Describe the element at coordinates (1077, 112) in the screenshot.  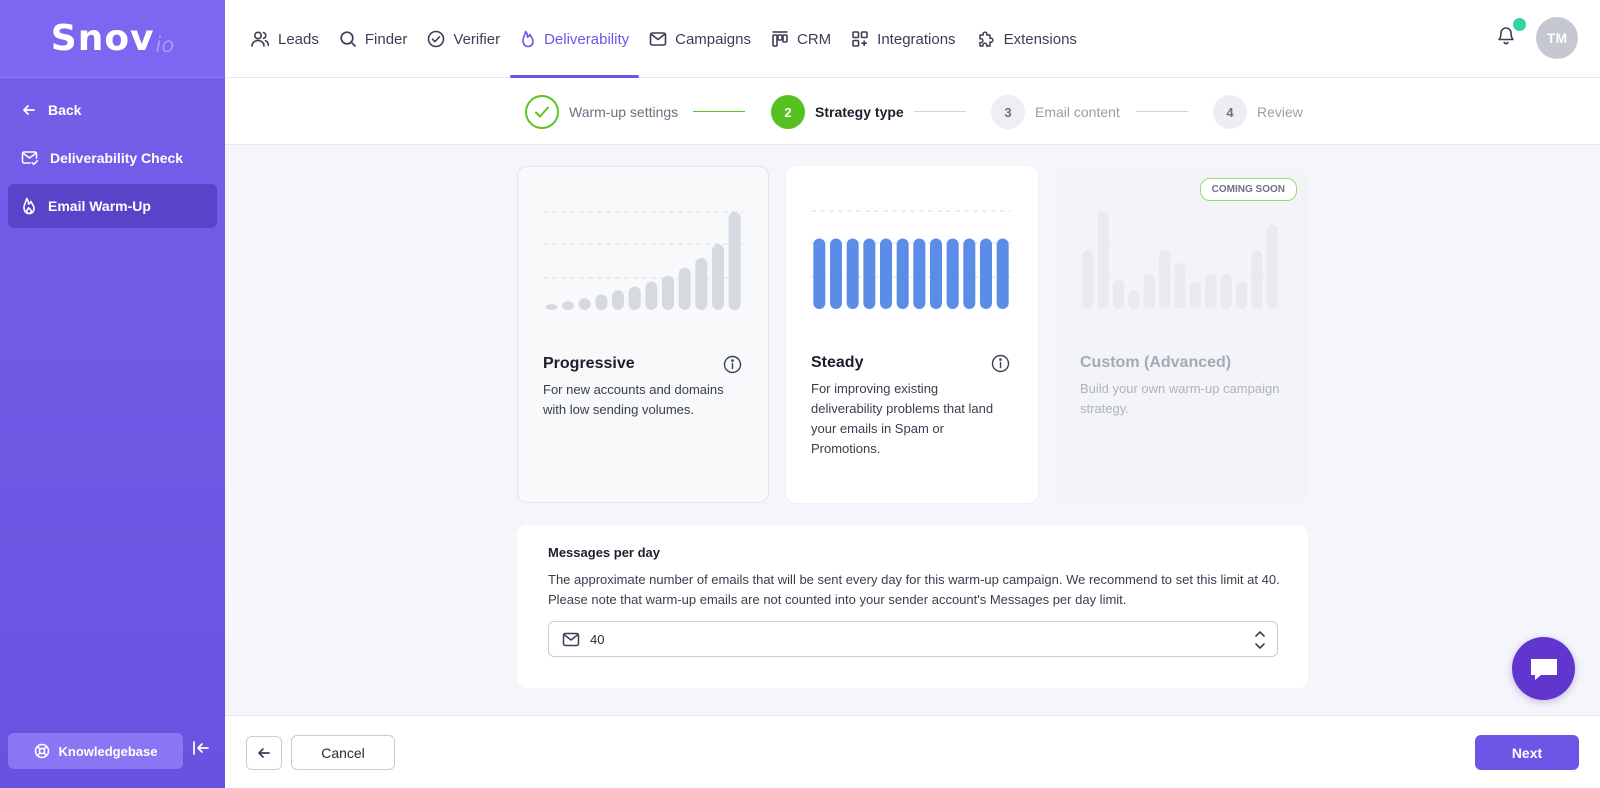
I see `step-label: Email content` at that location.